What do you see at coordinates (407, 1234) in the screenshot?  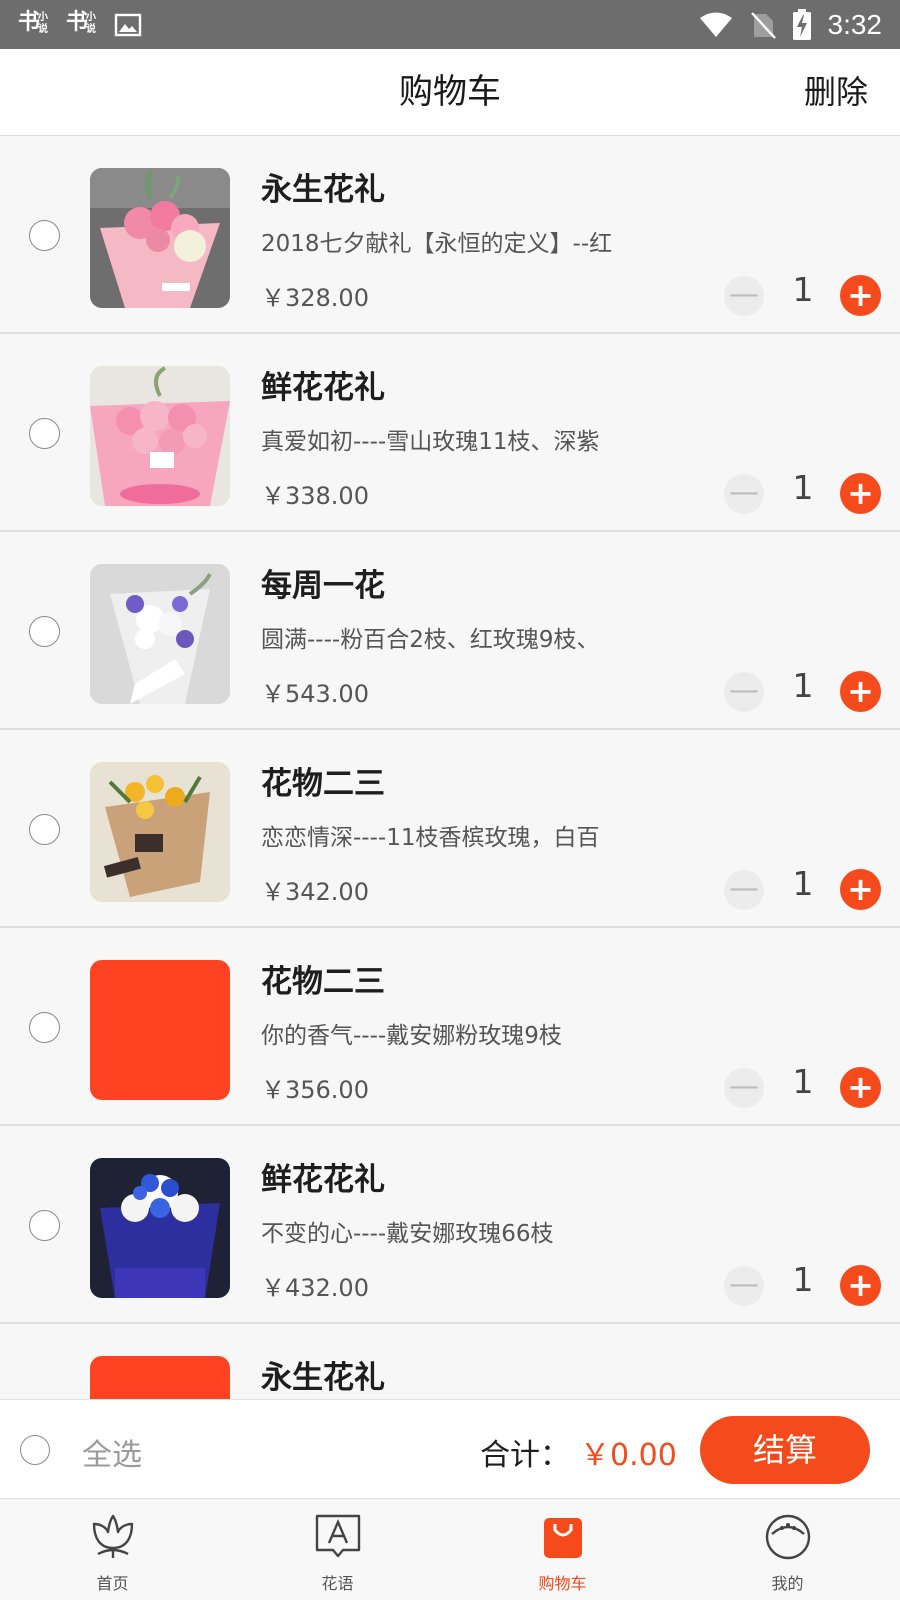 I see `product-description: 不变的心----戴安娜玫瑰66枝` at bounding box center [407, 1234].